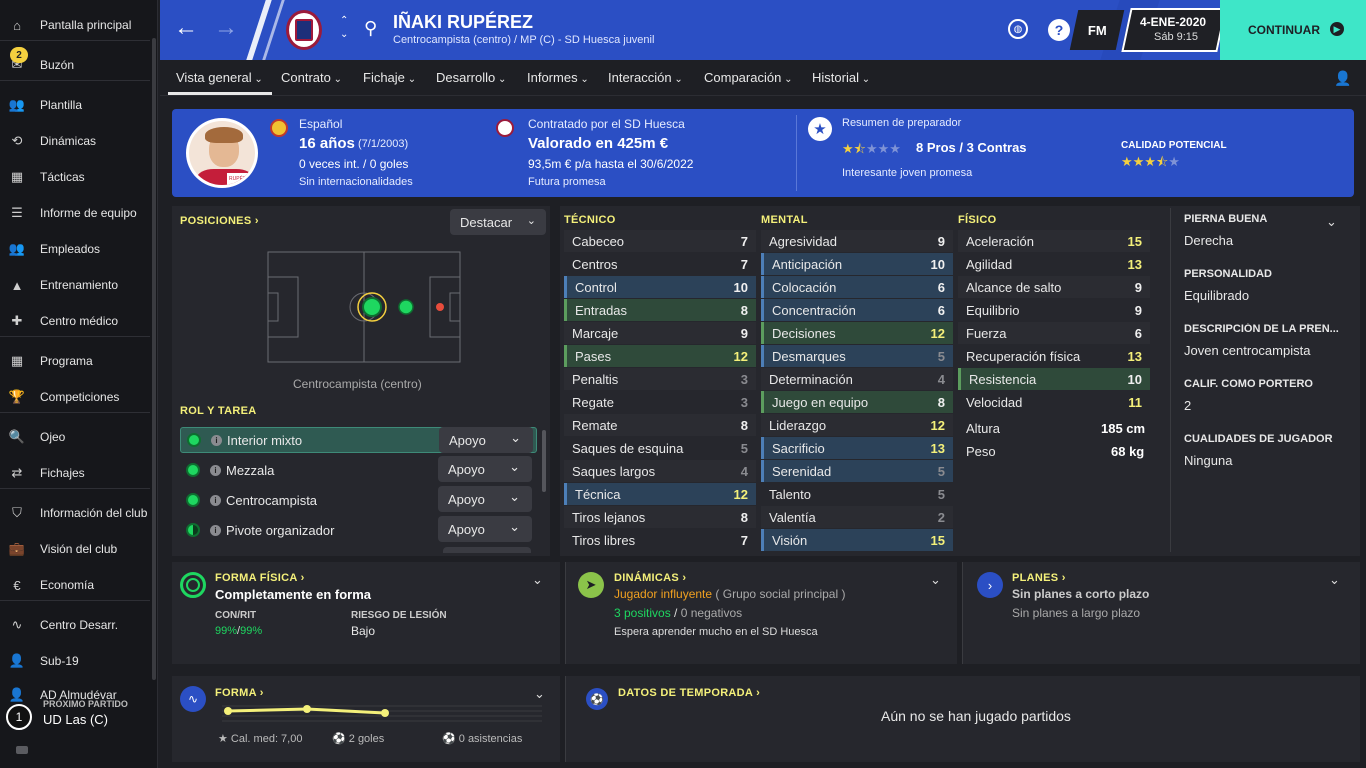 This screenshot has width=1366, height=768. What do you see at coordinates (358, 529) in the screenshot?
I see `role-row: i Pivote organizador Apoyo ⌄` at bounding box center [358, 529].